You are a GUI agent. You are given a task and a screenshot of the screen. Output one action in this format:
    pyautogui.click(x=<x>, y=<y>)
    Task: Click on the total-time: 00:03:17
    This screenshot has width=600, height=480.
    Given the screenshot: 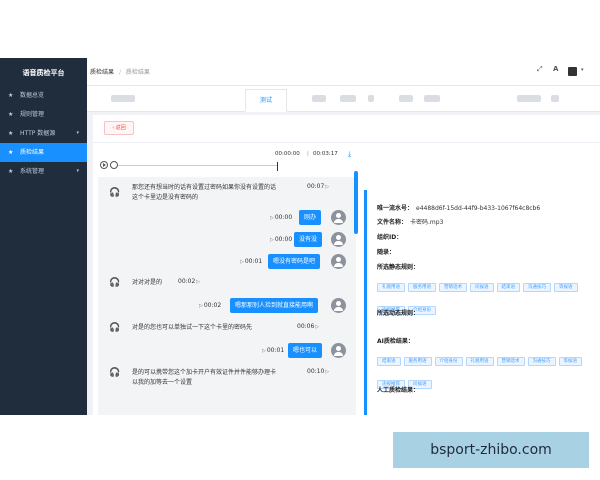 What is the action you would take?
    pyautogui.click(x=325, y=154)
    